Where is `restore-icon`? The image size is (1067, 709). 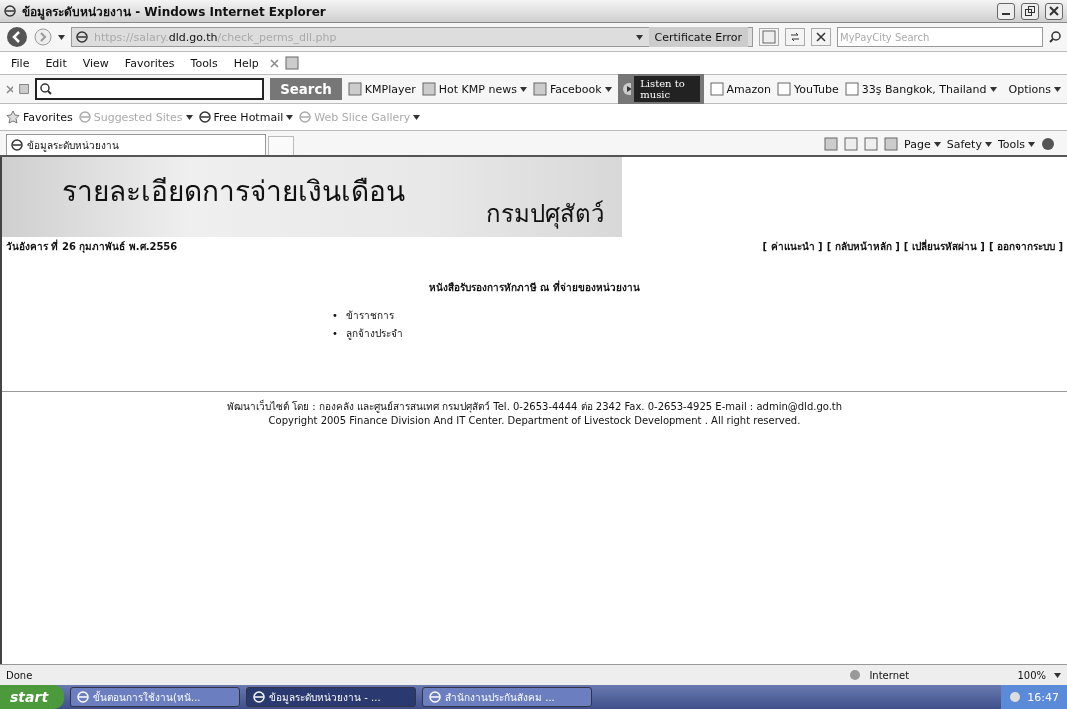 restore-icon is located at coordinates (1030, 11).